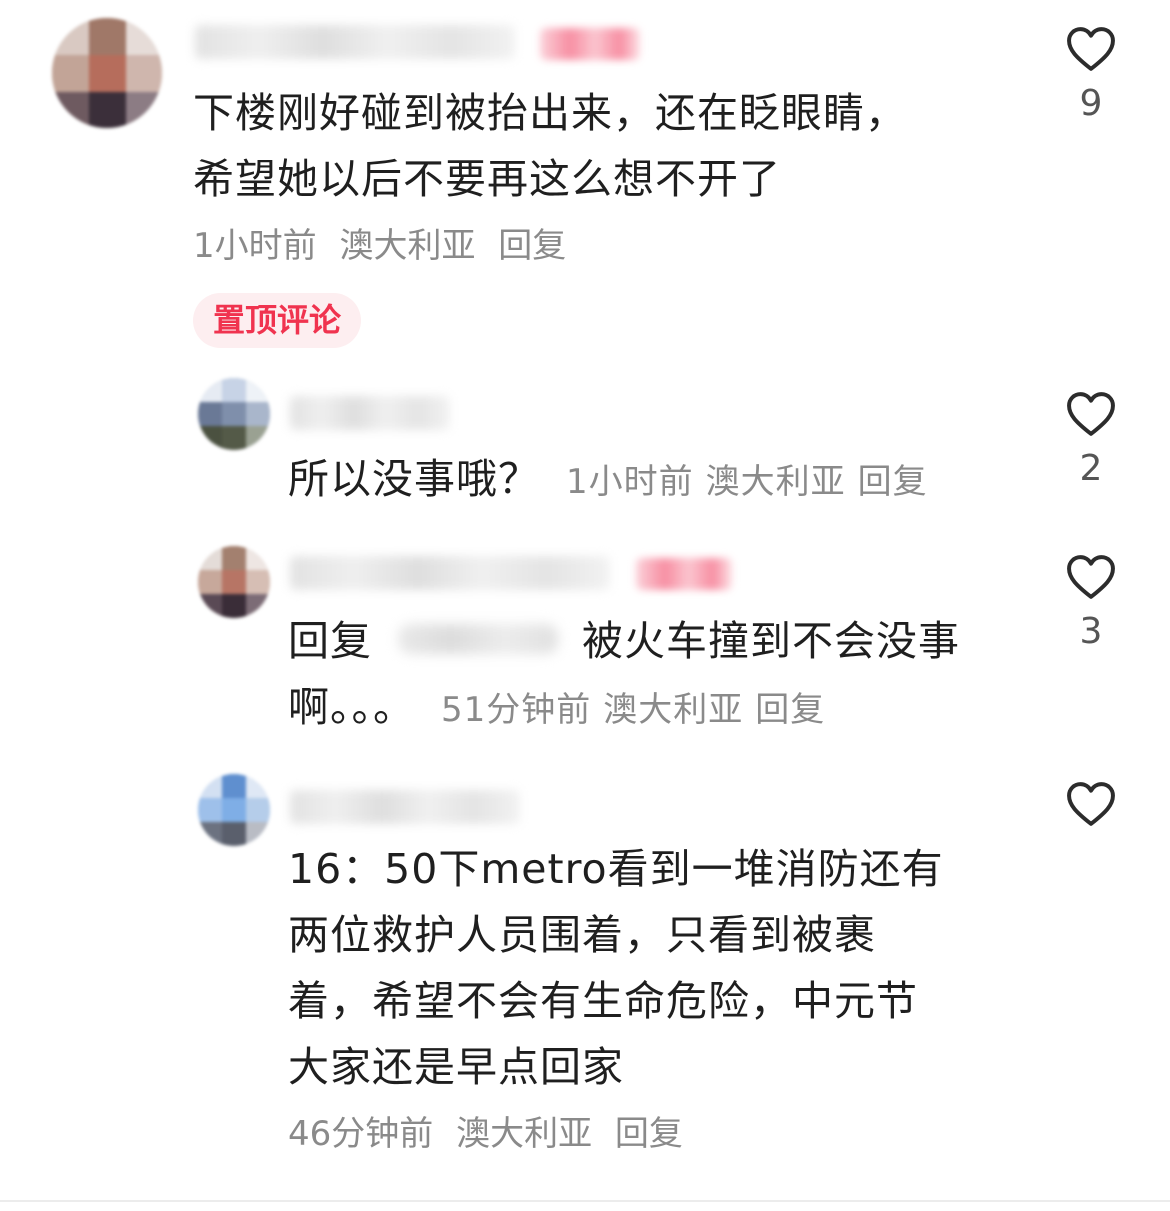 The image size is (1170, 1211). What do you see at coordinates (1091, 440) in the screenshot?
I see `like-button: 2` at bounding box center [1091, 440].